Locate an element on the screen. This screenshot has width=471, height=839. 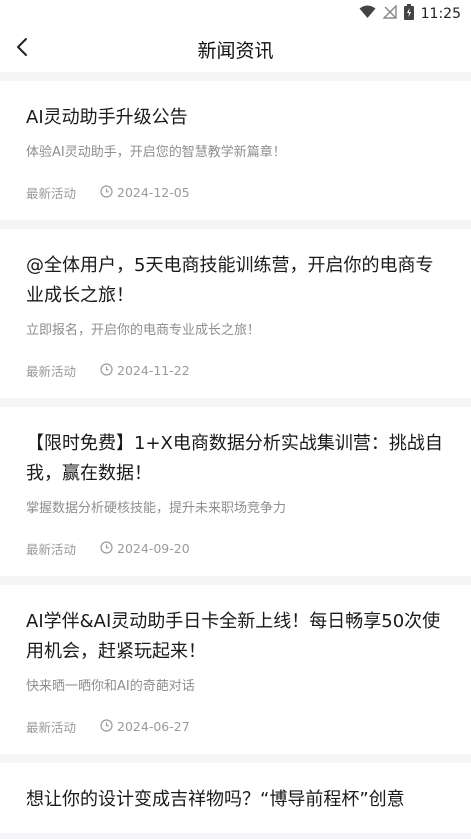
news-meta: 最新活动 2024-09-20 is located at coordinates (235, 548).